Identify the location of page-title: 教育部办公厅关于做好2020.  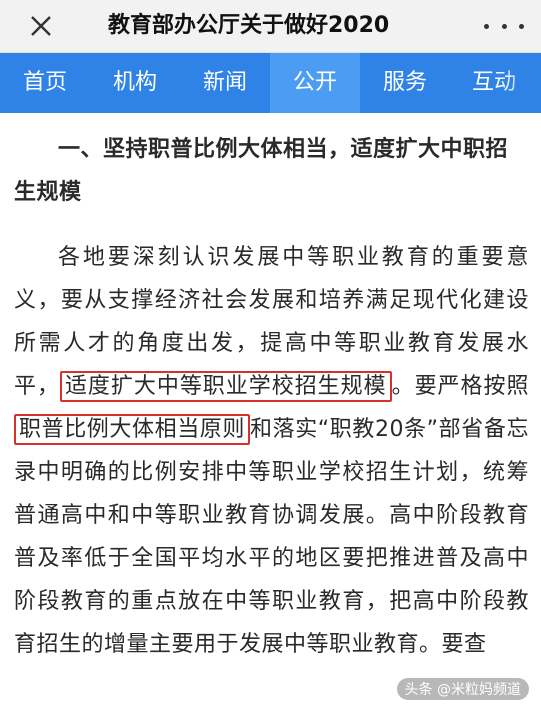
(249, 25).